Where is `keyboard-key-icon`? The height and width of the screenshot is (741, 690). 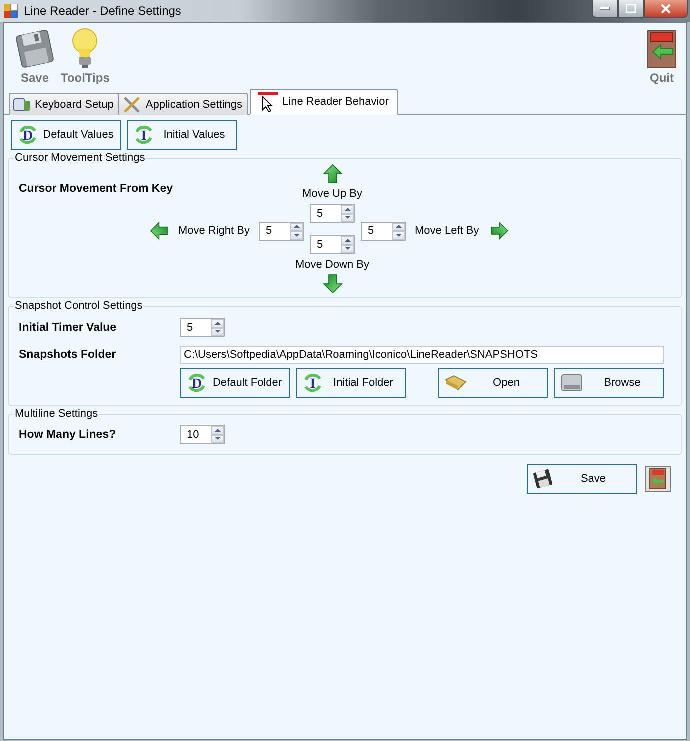 keyboard-key-icon is located at coordinates (22, 104).